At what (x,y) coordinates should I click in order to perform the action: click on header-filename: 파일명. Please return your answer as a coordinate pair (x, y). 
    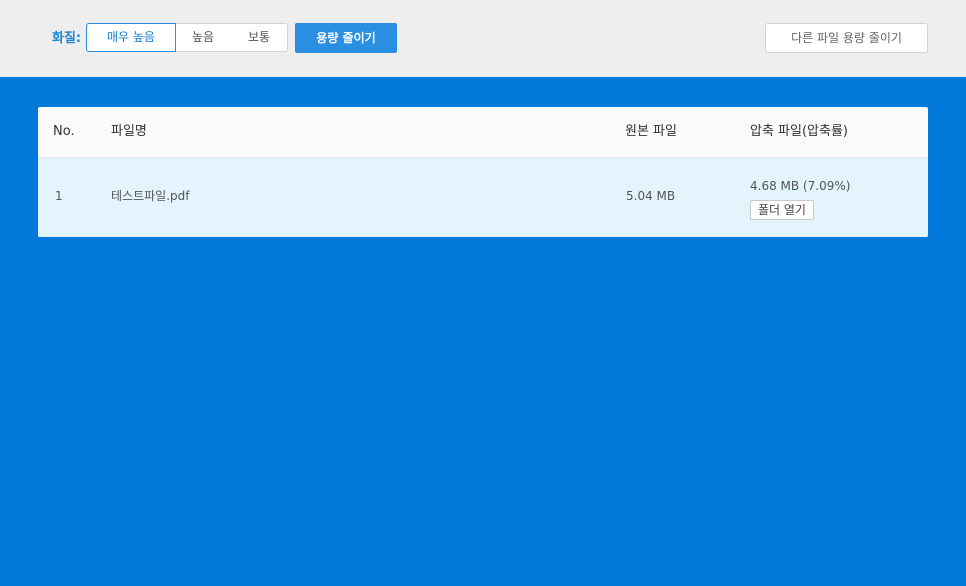
    Looking at the image, I should click on (129, 131).